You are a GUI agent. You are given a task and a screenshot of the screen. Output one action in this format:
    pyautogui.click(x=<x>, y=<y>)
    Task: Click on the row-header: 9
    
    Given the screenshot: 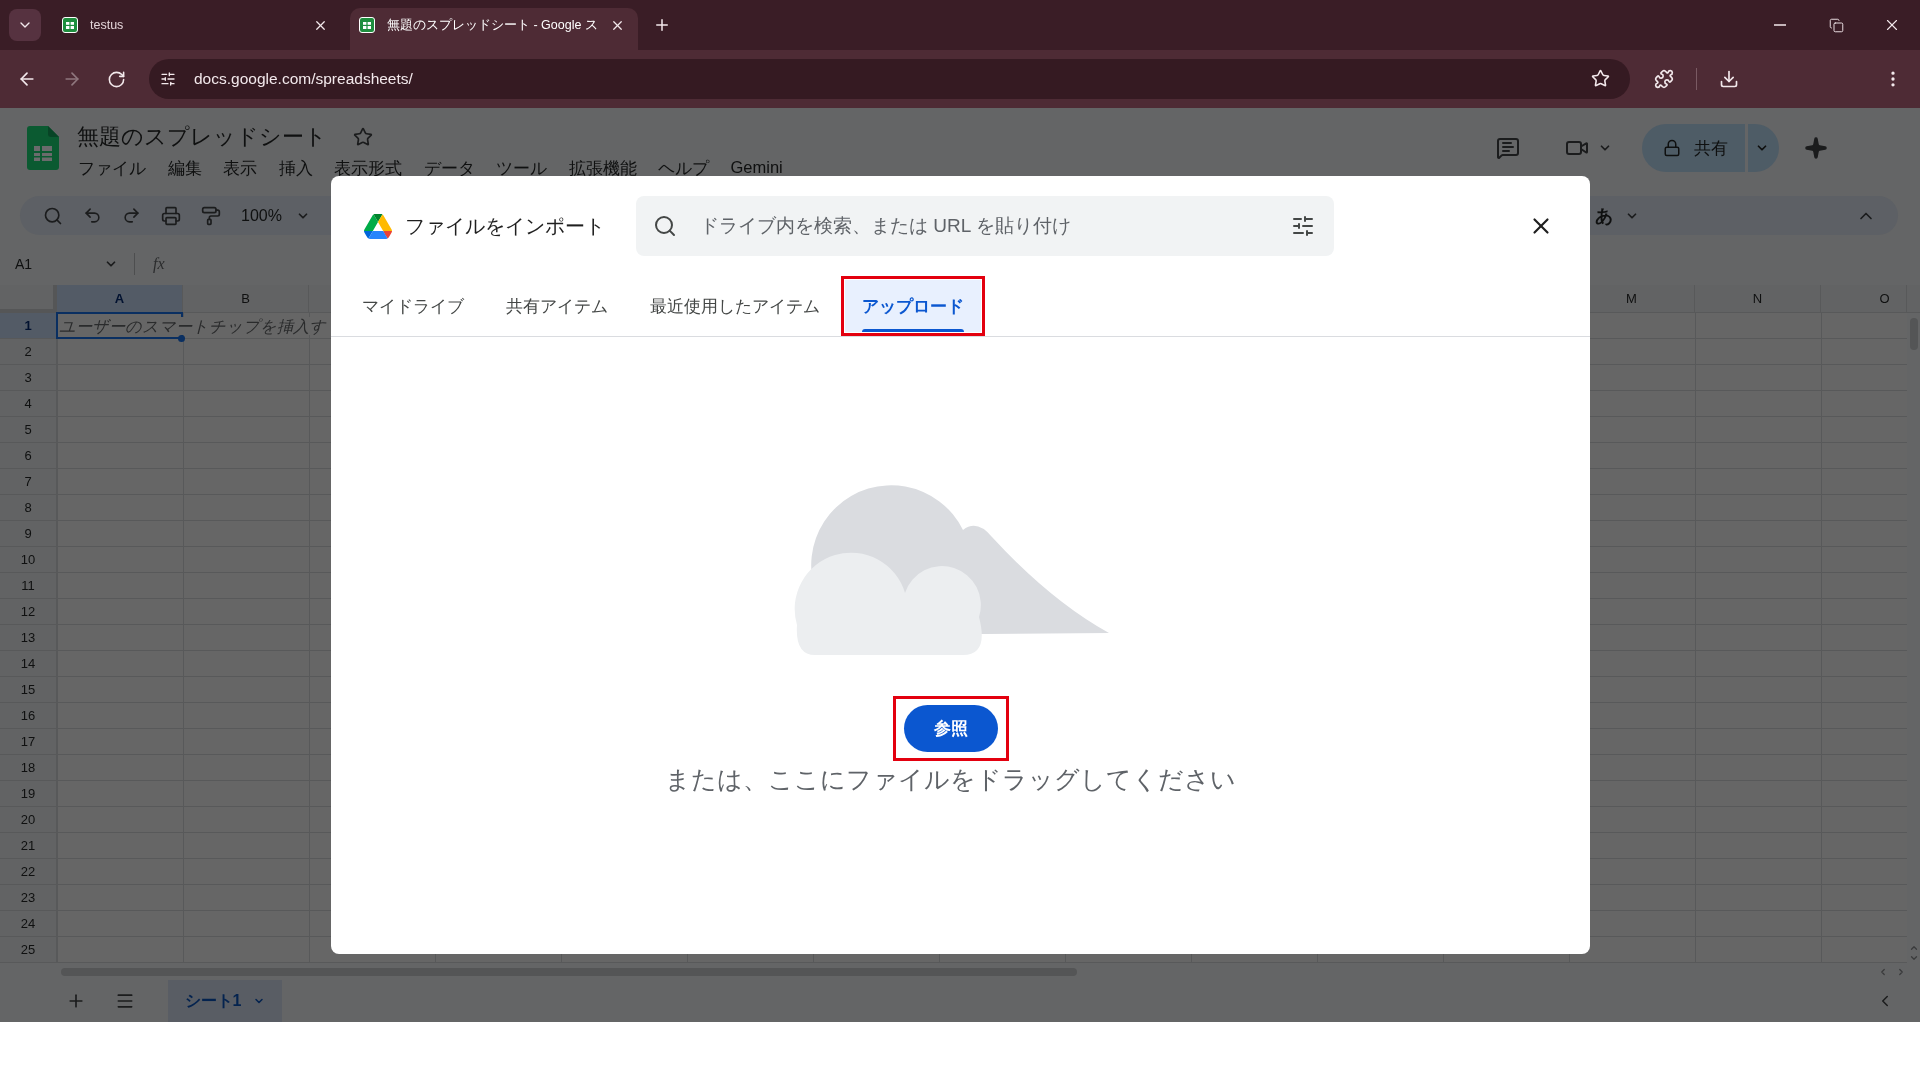 What is the action you would take?
    pyautogui.click(x=28, y=534)
    